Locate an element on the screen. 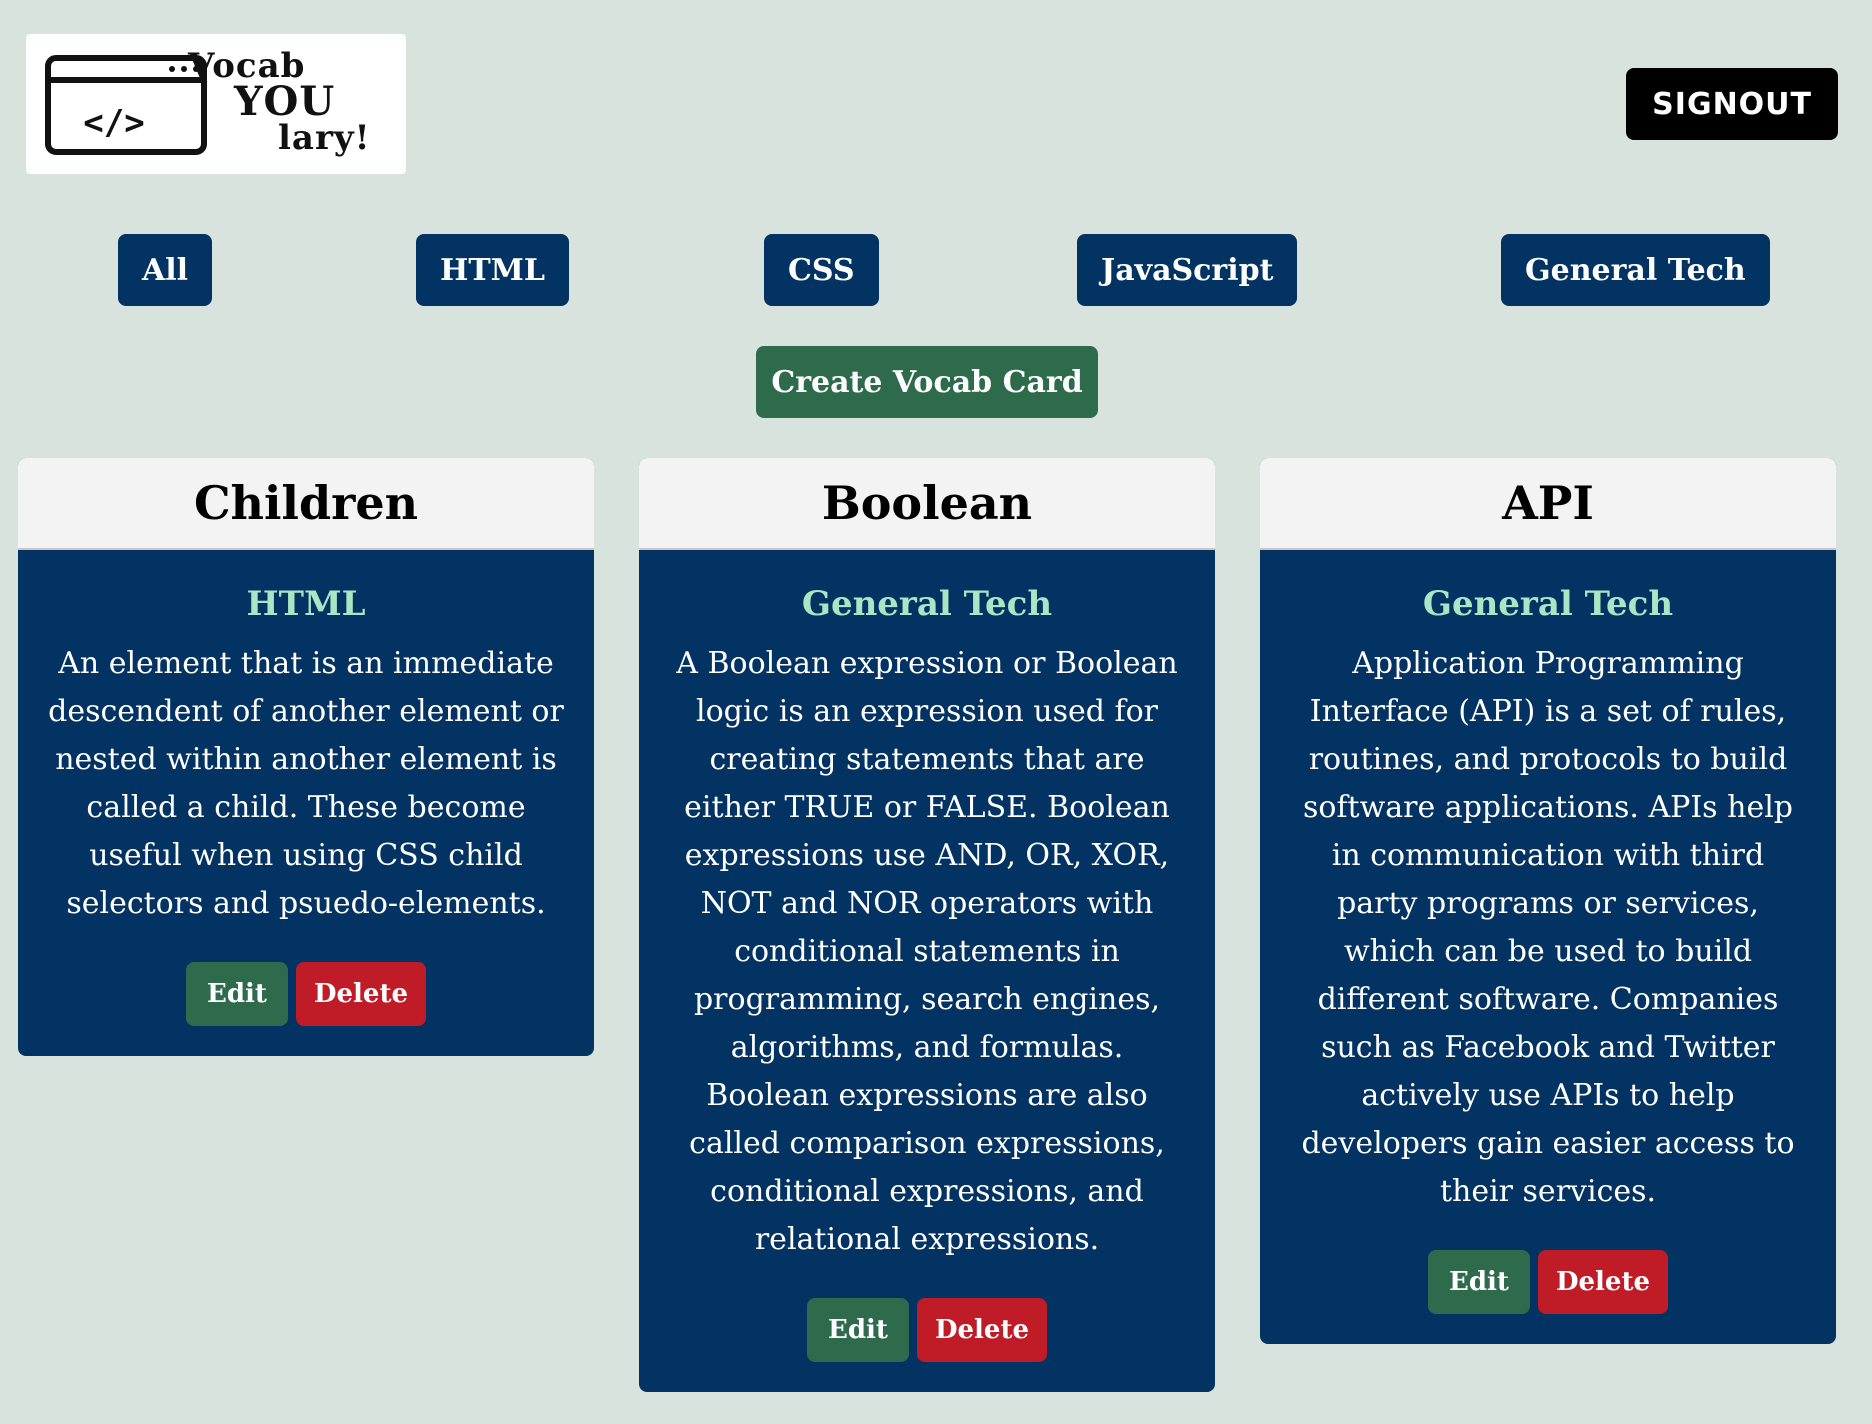 This screenshot has height=1424, width=1872. card-title: API is located at coordinates (1548, 504).